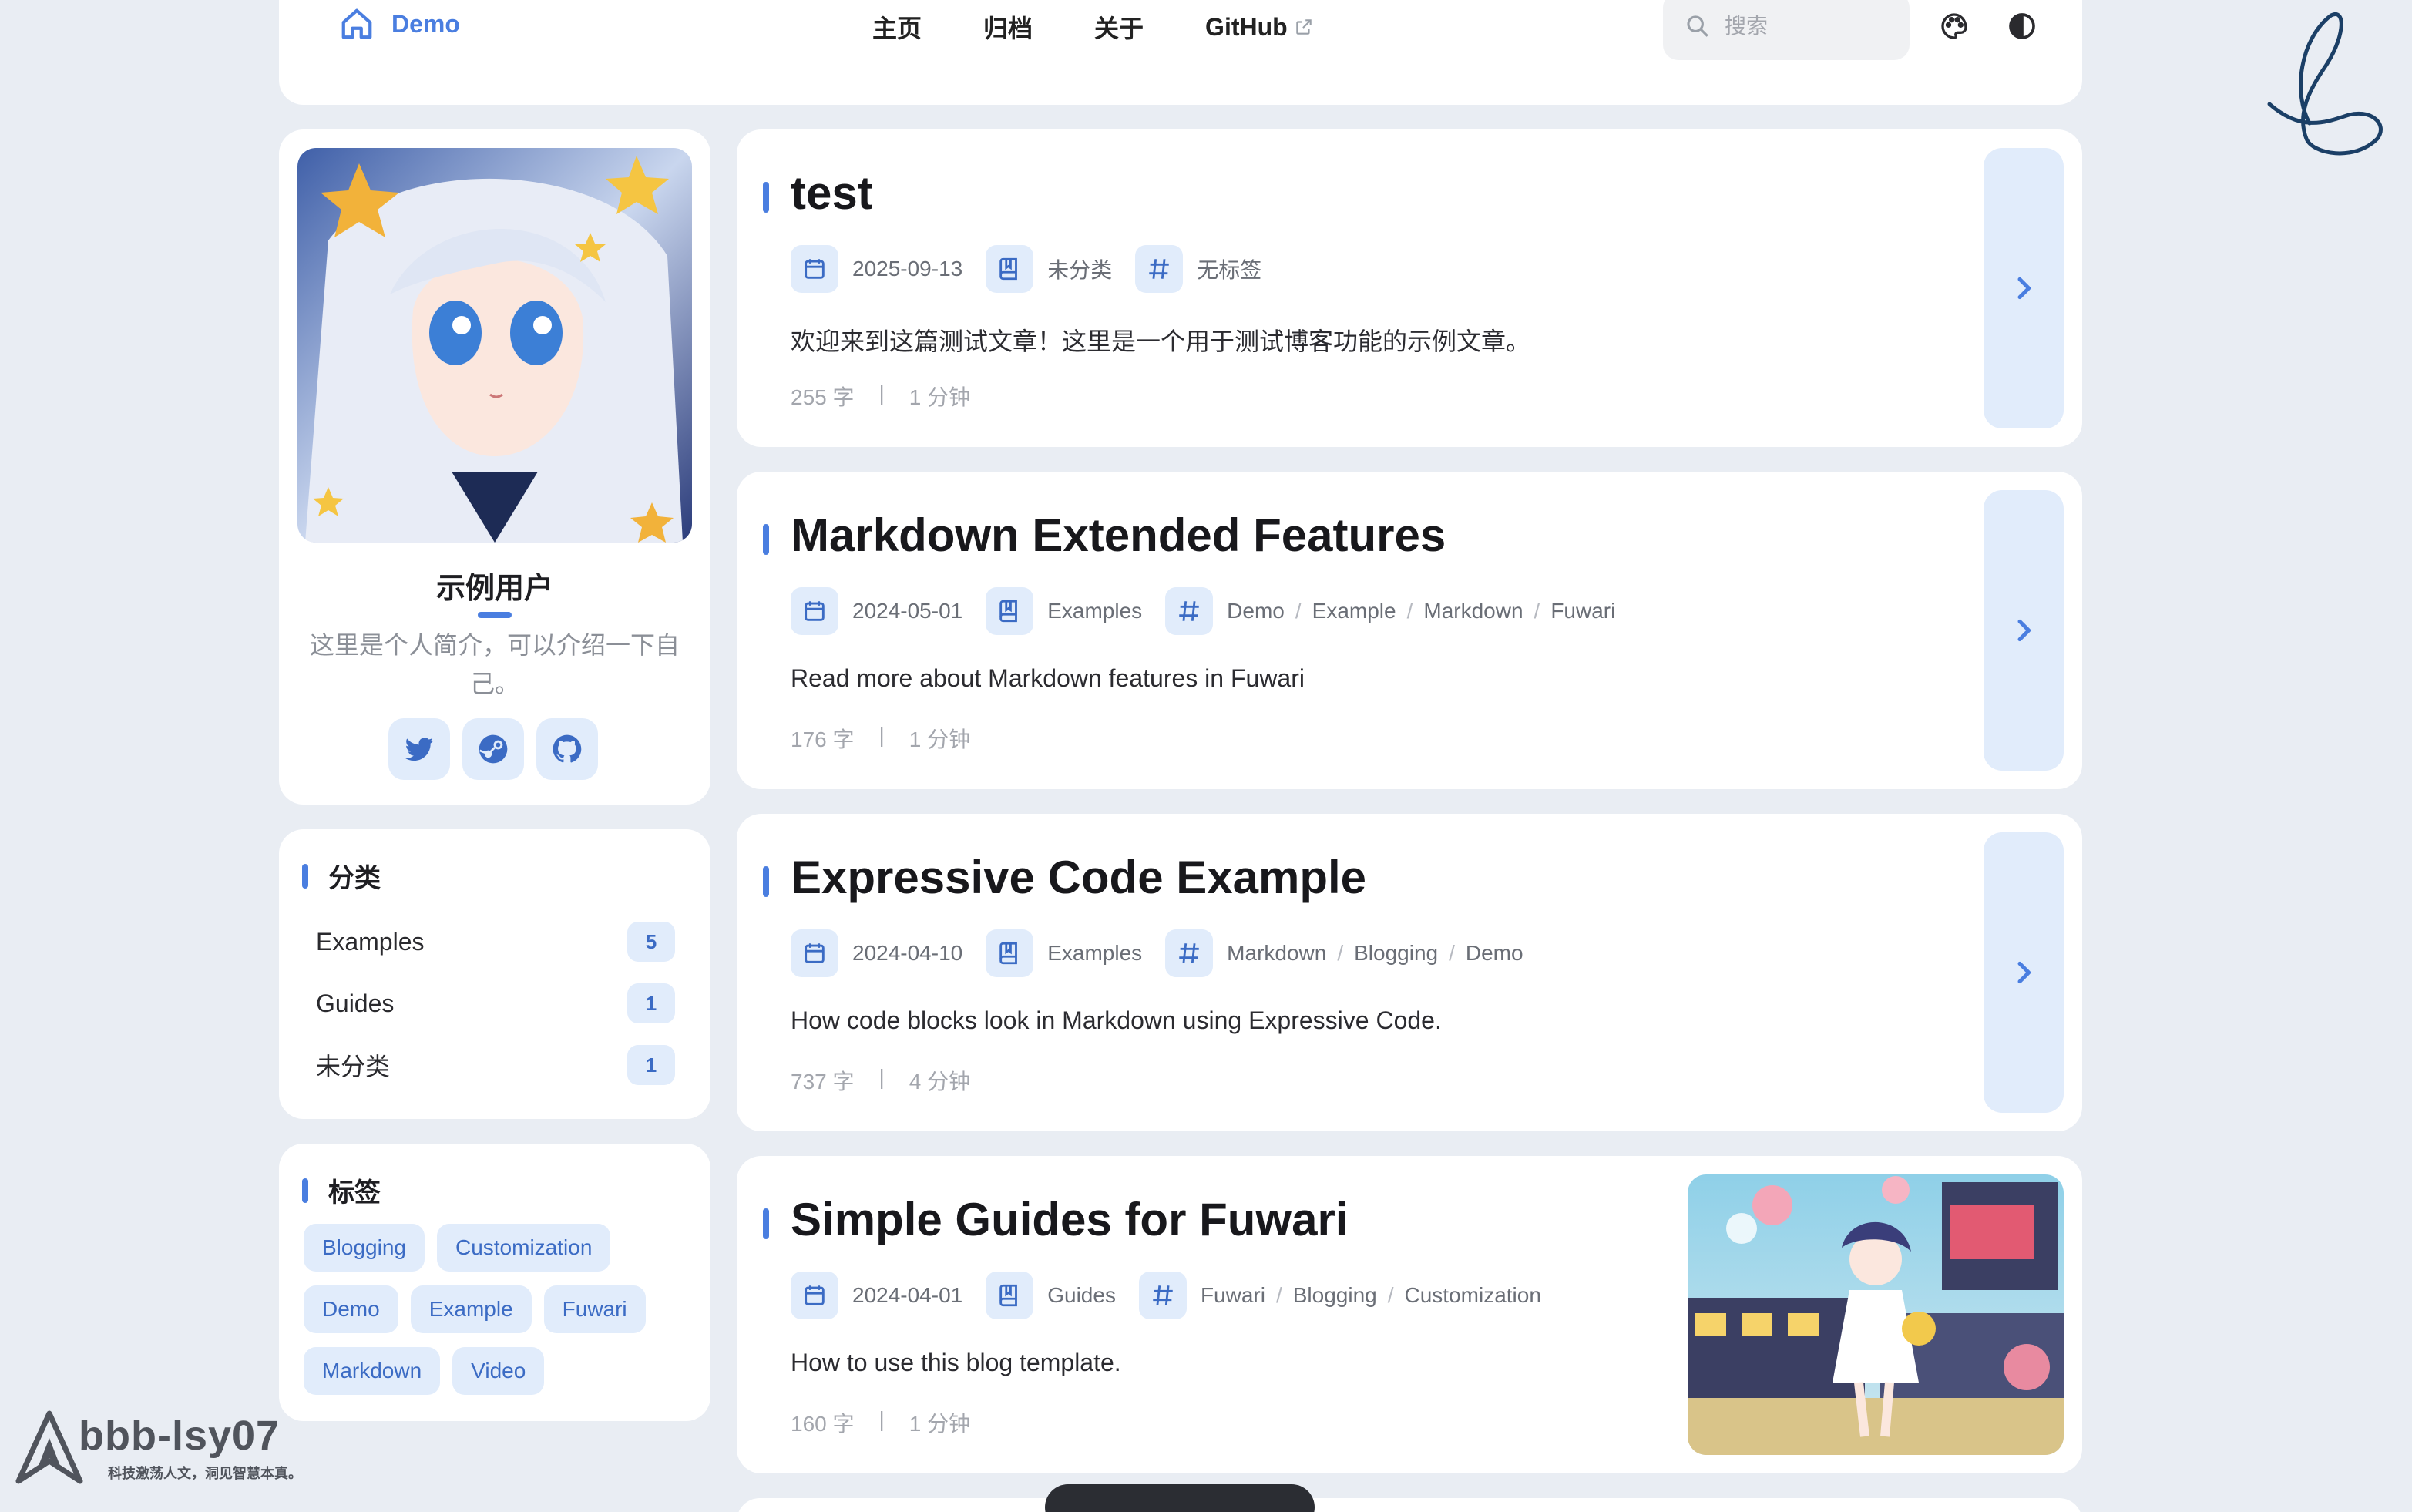  Describe the element at coordinates (1079, 269) in the screenshot. I see `post-category: 未分类` at that location.